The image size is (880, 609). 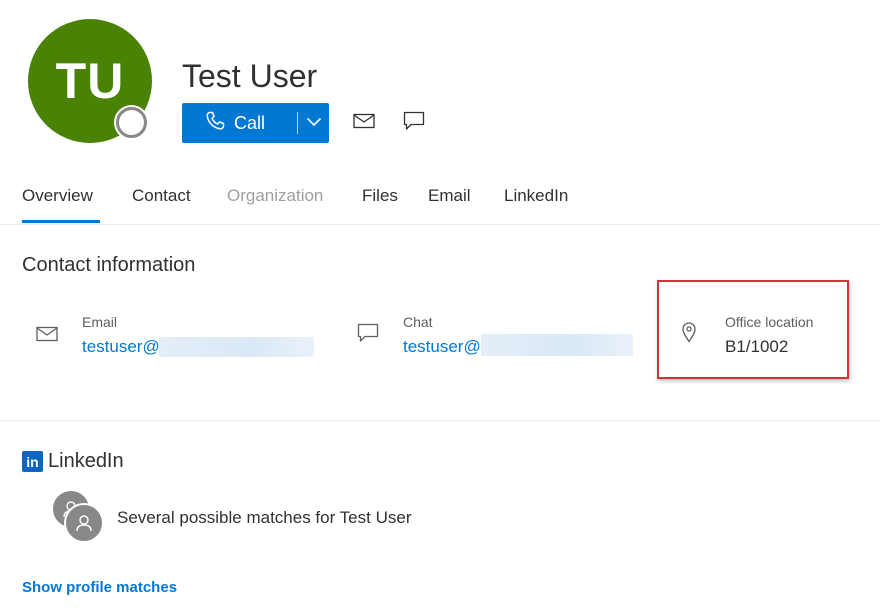 What do you see at coordinates (84, 523) in the screenshot?
I see `person-icon` at bounding box center [84, 523].